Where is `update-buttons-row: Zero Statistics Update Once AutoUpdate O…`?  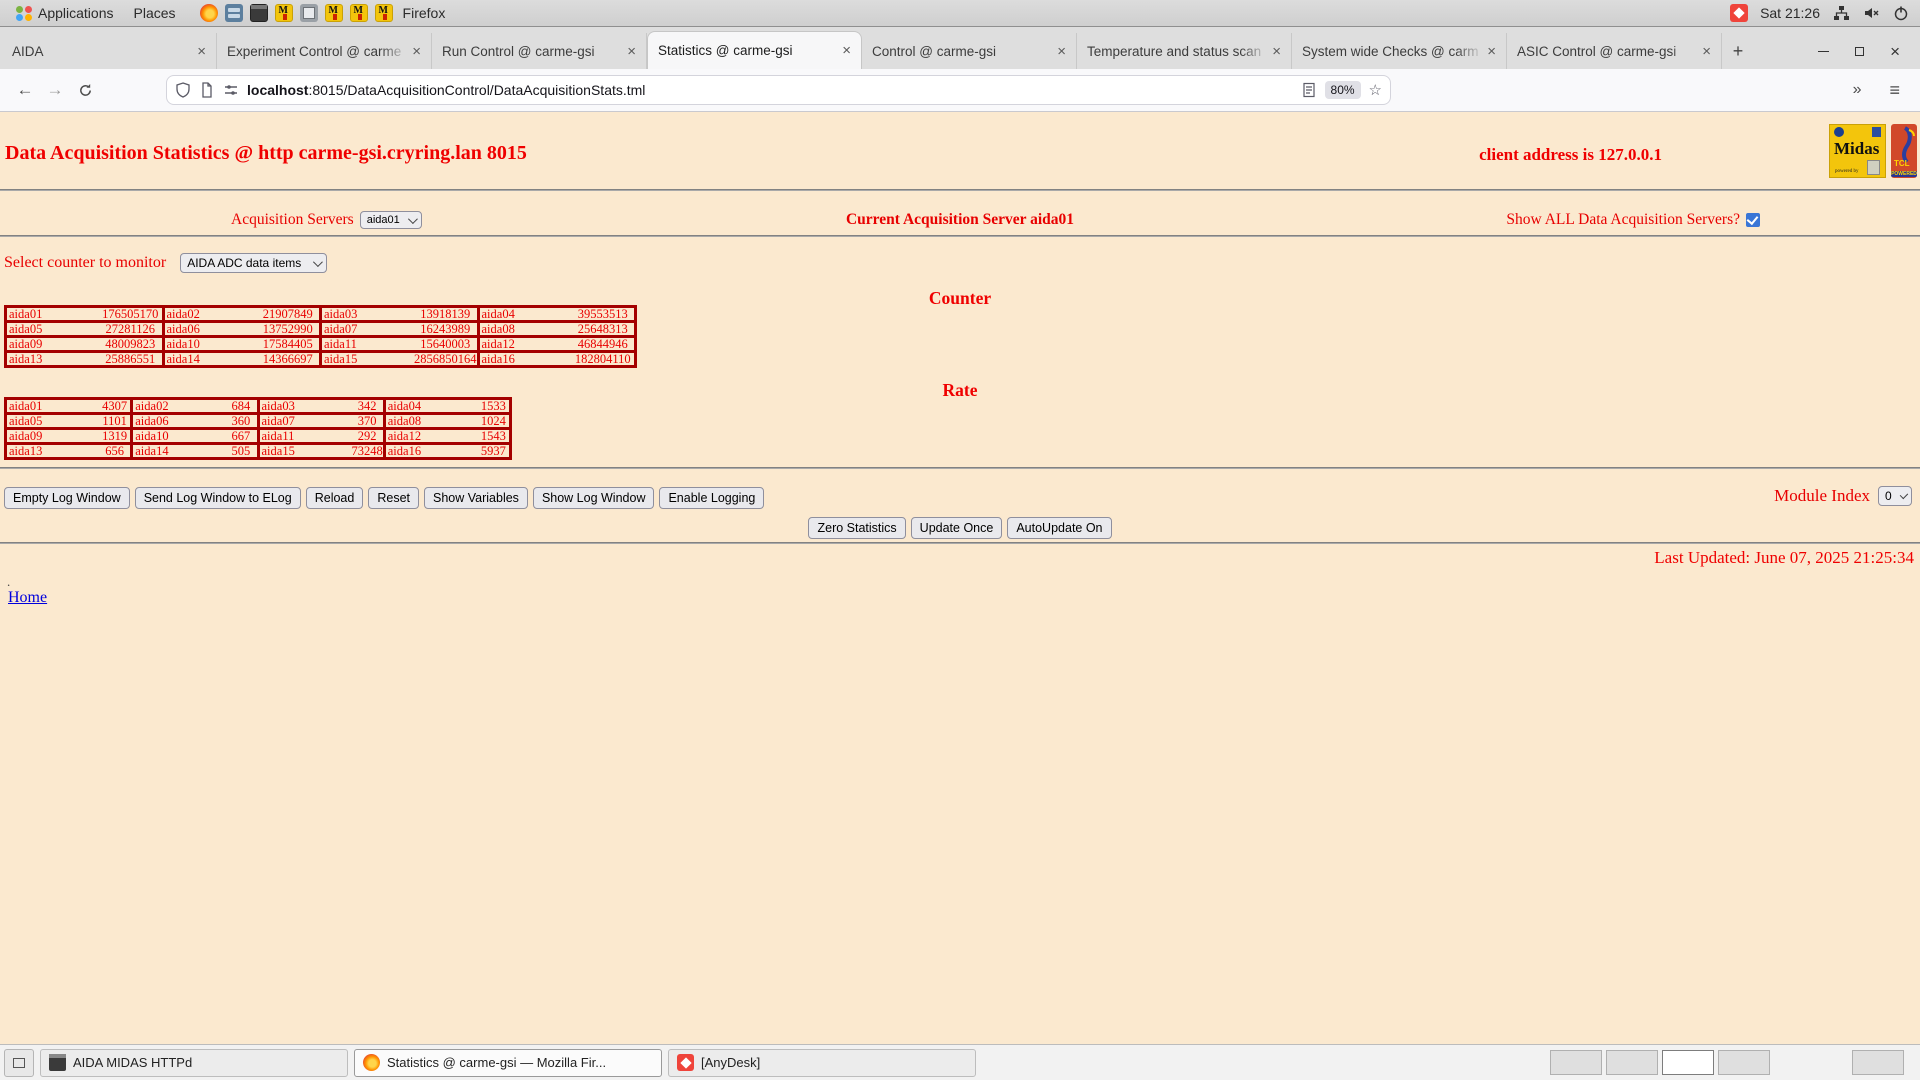 update-buttons-row: Zero Statistics Update Once AutoUpdate O… is located at coordinates (960, 528).